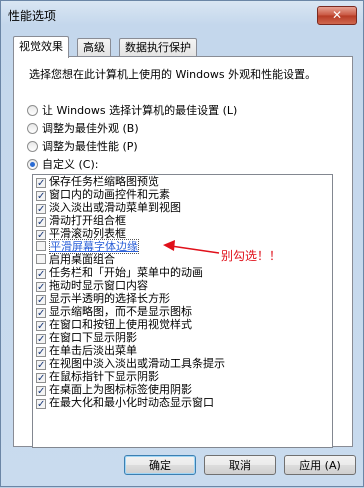 The image size is (364, 488). Describe the element at coordinates (87, 220) in the screenshot. I see `effect-label: 滑动打开组合框` at that location.